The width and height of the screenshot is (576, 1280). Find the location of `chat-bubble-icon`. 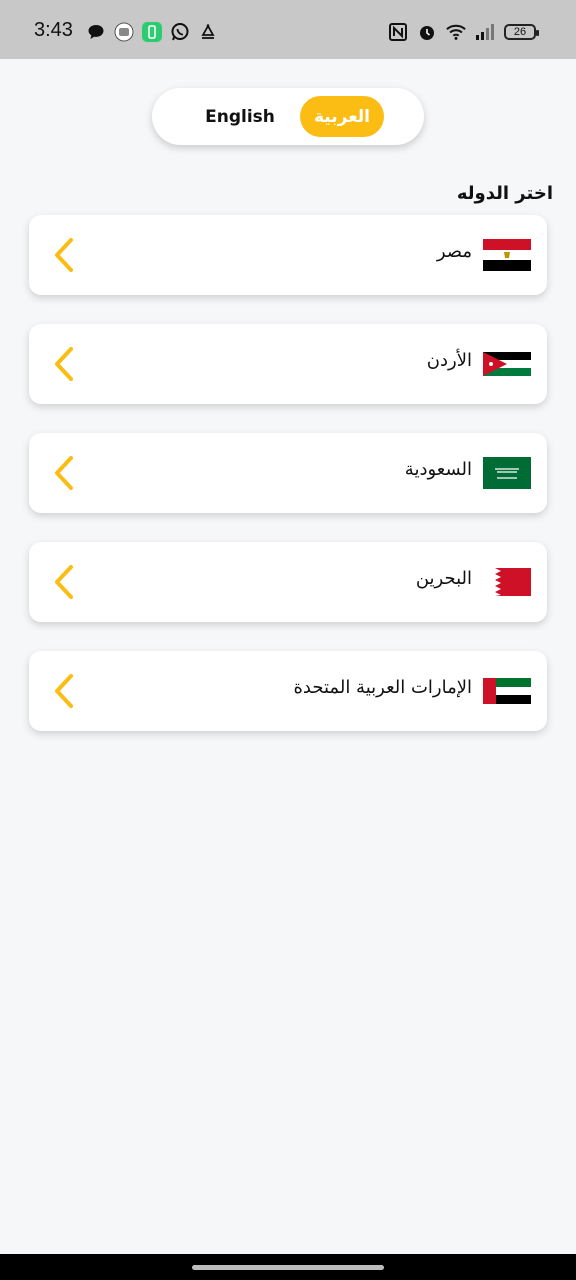

chat-bubble-icon is located at coordinates (96, 32).